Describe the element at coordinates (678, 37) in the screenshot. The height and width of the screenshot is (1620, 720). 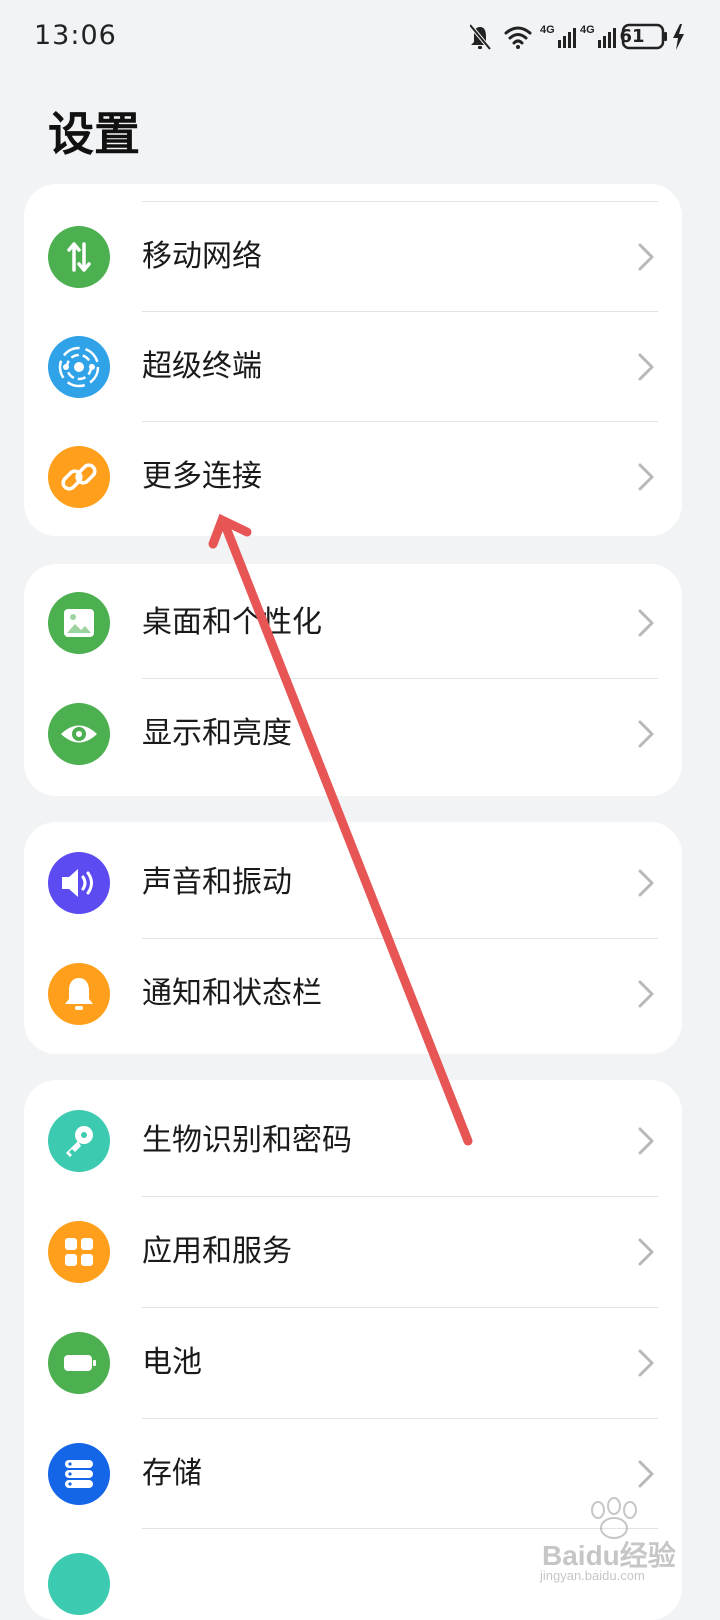
I see `charging-icon` at that location.